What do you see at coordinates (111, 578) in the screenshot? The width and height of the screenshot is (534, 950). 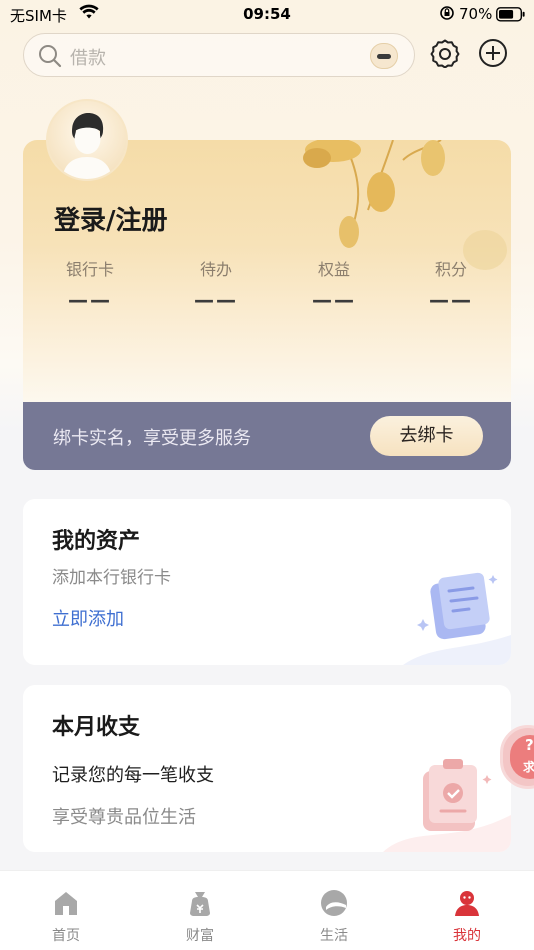 I see `assets-subtitle: 添加本行银行卡` at bounding box center [111, 578].